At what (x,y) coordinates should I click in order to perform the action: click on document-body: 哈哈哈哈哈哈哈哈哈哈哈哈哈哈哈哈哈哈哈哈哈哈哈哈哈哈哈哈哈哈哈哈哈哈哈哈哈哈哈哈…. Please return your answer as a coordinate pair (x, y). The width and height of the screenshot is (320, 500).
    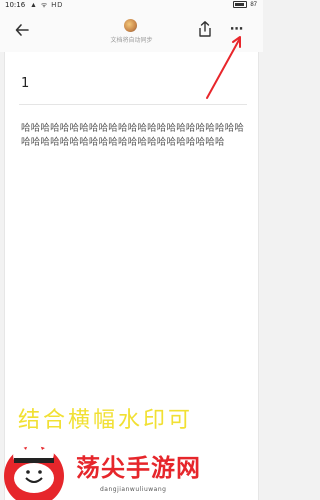
    Looking at the image, I should click on (134, 136).